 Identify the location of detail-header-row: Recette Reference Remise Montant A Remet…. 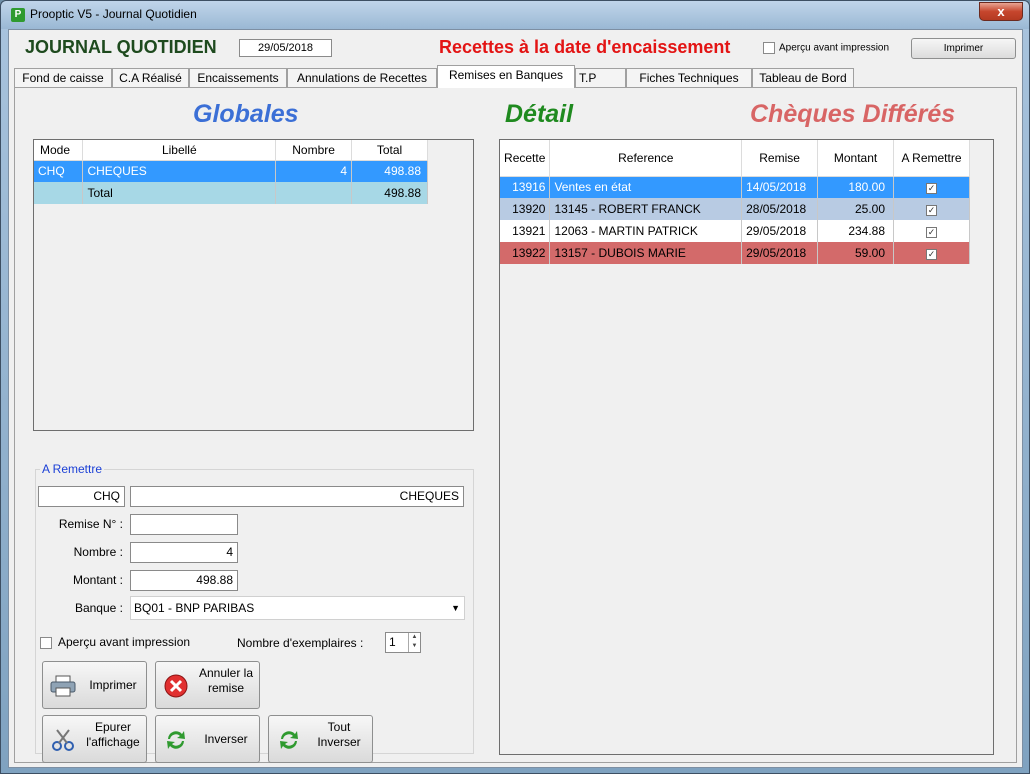
(735, 158).